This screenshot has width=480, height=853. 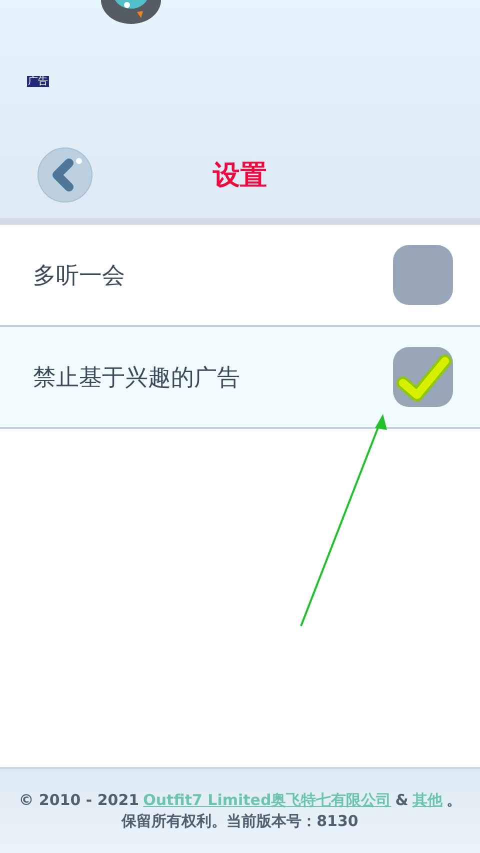 I want to click on back-button, so click(x=65, y=175).